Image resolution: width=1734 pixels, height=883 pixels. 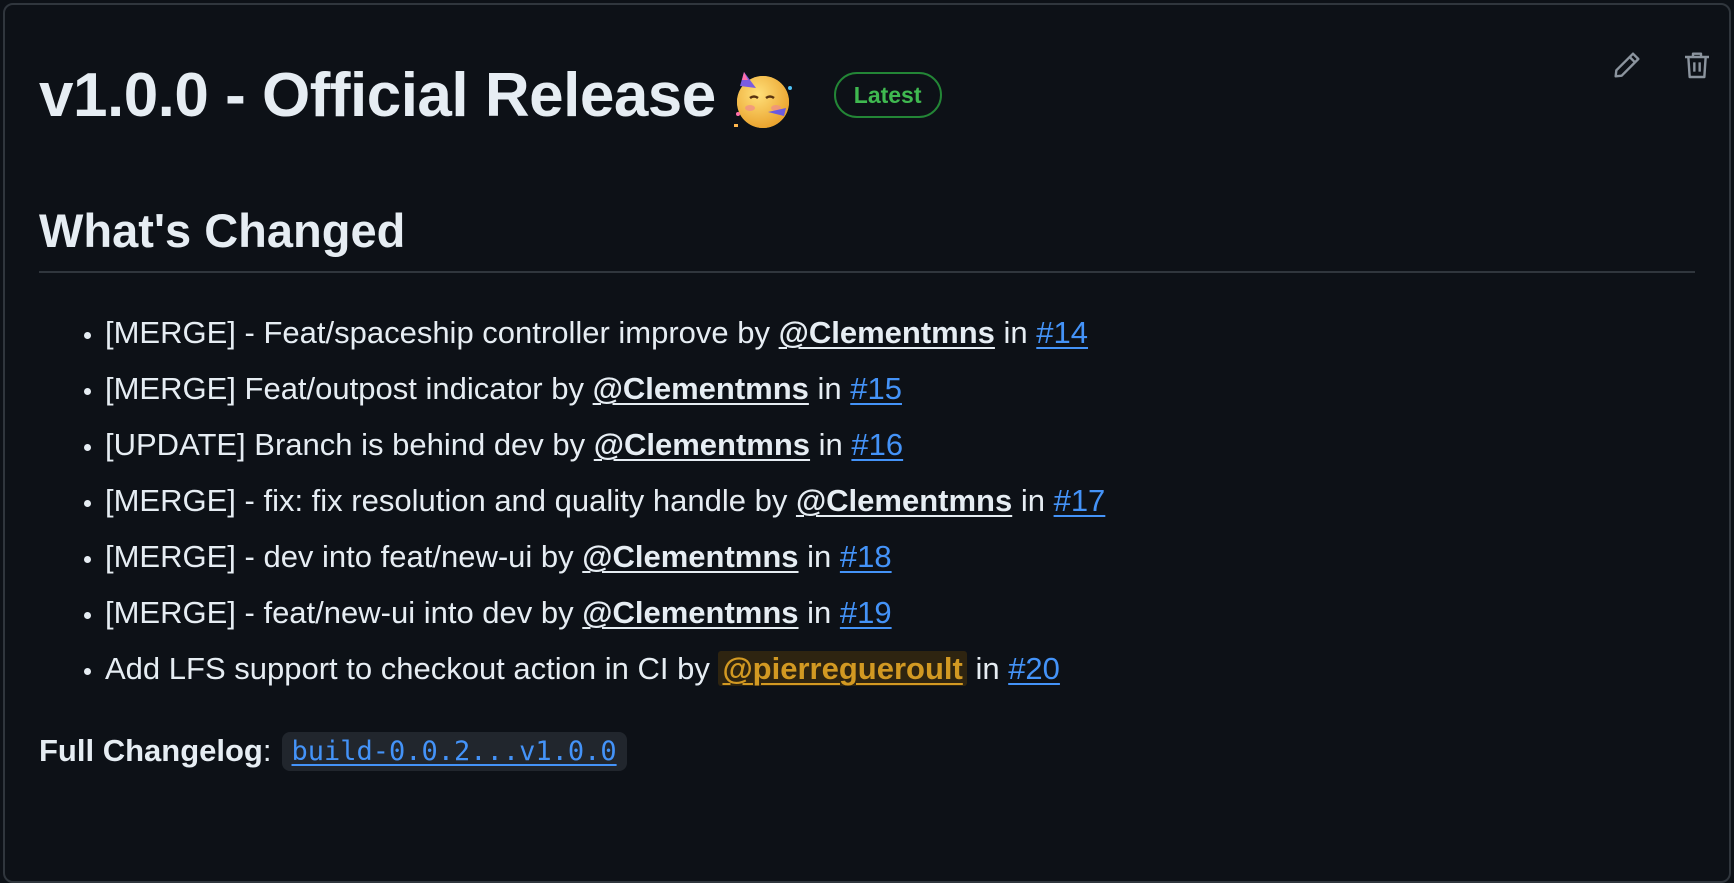 I want to click on change-text: [MERGE] Feat/outpost indicator by, so click(x=349, y=388).